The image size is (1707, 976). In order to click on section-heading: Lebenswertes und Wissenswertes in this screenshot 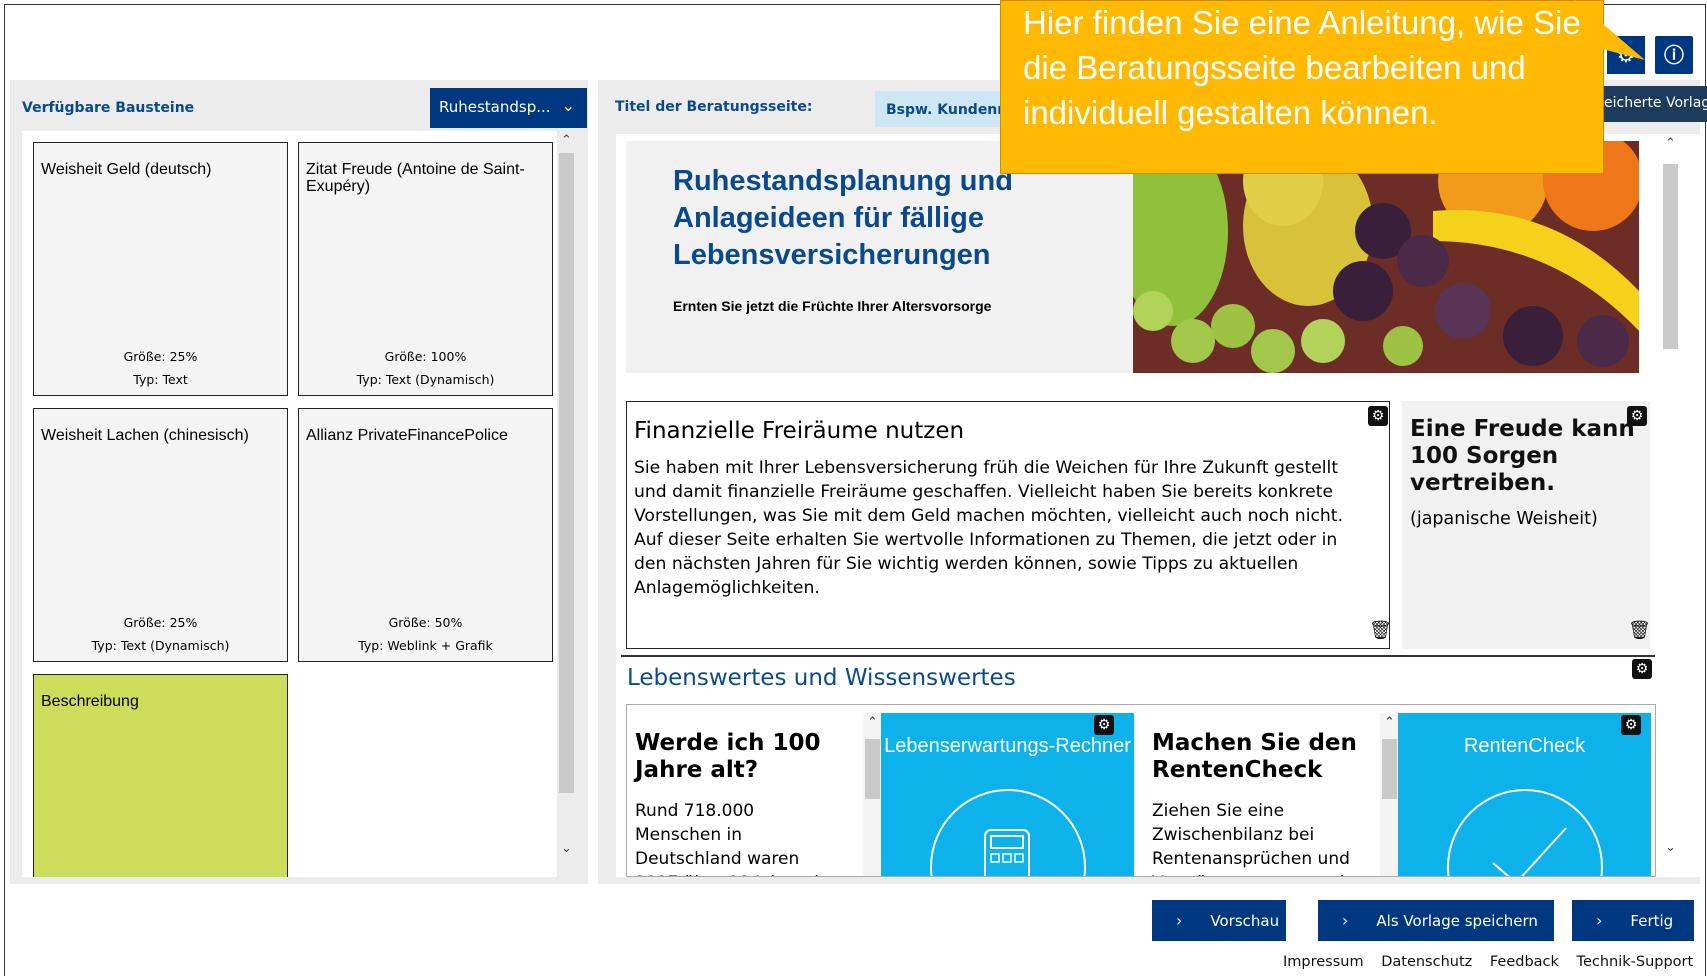, I will do `click(821, 678)`.